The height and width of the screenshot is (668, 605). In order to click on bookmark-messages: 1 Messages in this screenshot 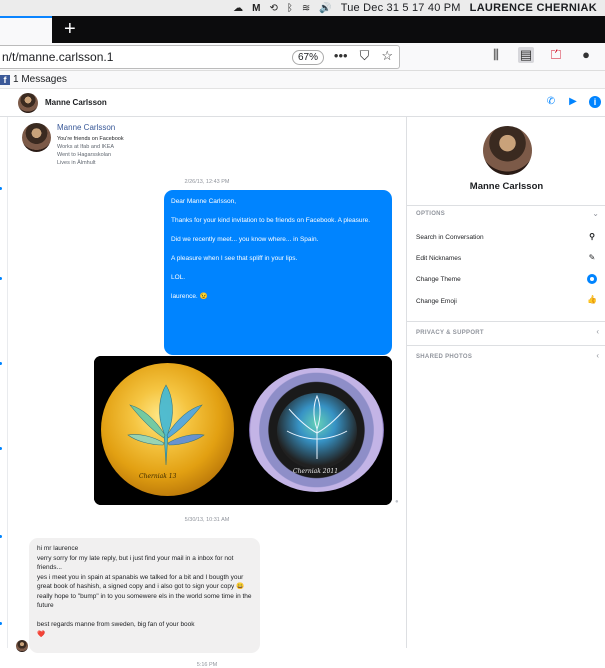, I will do `click(40, 79)`.